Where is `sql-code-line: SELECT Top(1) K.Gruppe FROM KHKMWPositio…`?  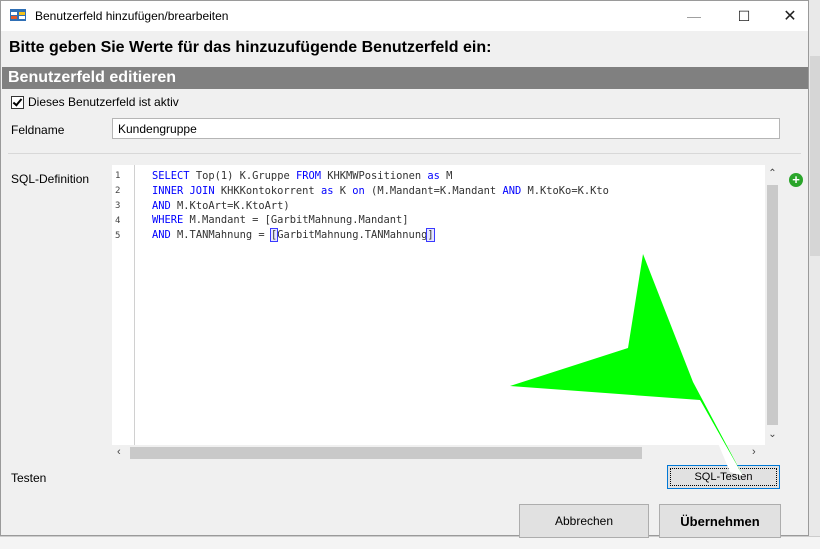
sql-code-line: SELECT Top(1) K.Gruppe FROM KHKMWPositio… is located at coordinates (380, 176).